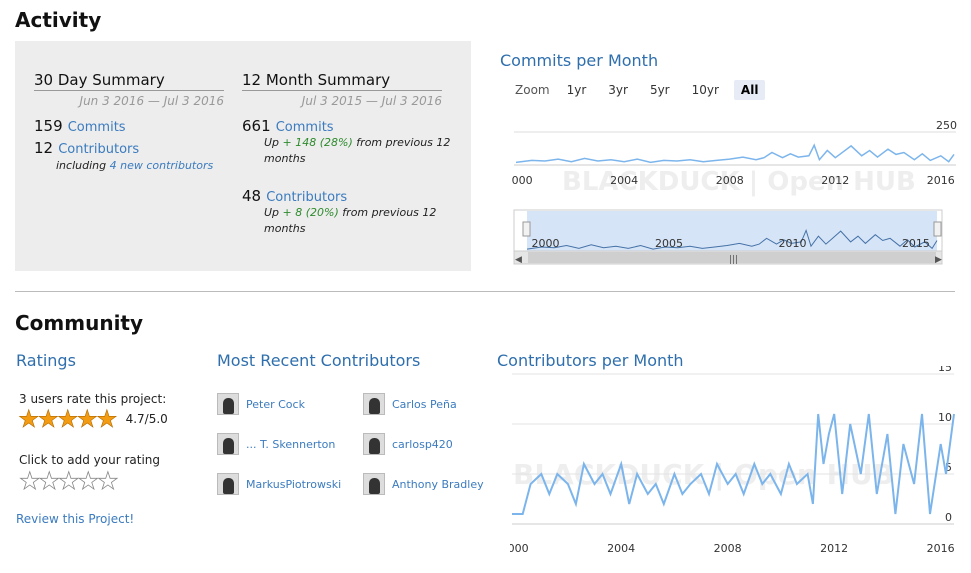  I want to click on commits-chart-title: Commits per Month, so click(579, 60).